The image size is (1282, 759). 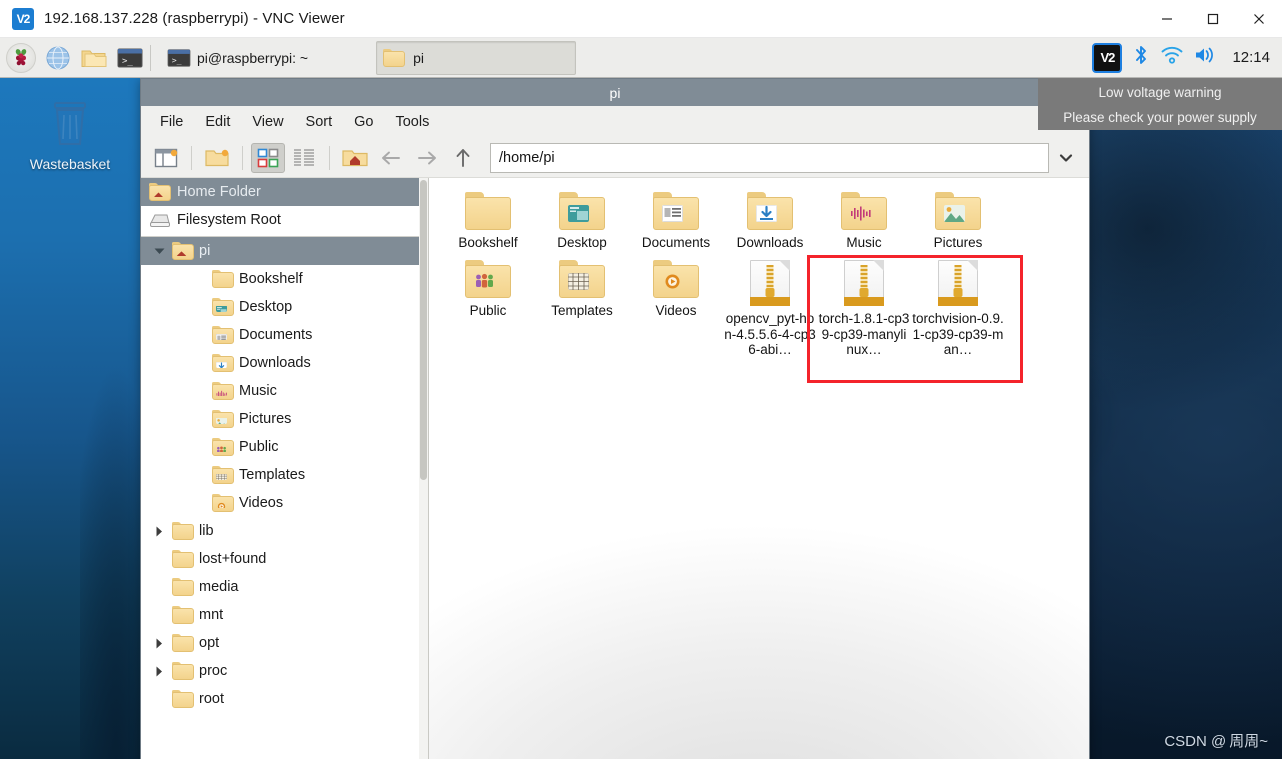 I want to click on back-button, so click(x=391, y=158).